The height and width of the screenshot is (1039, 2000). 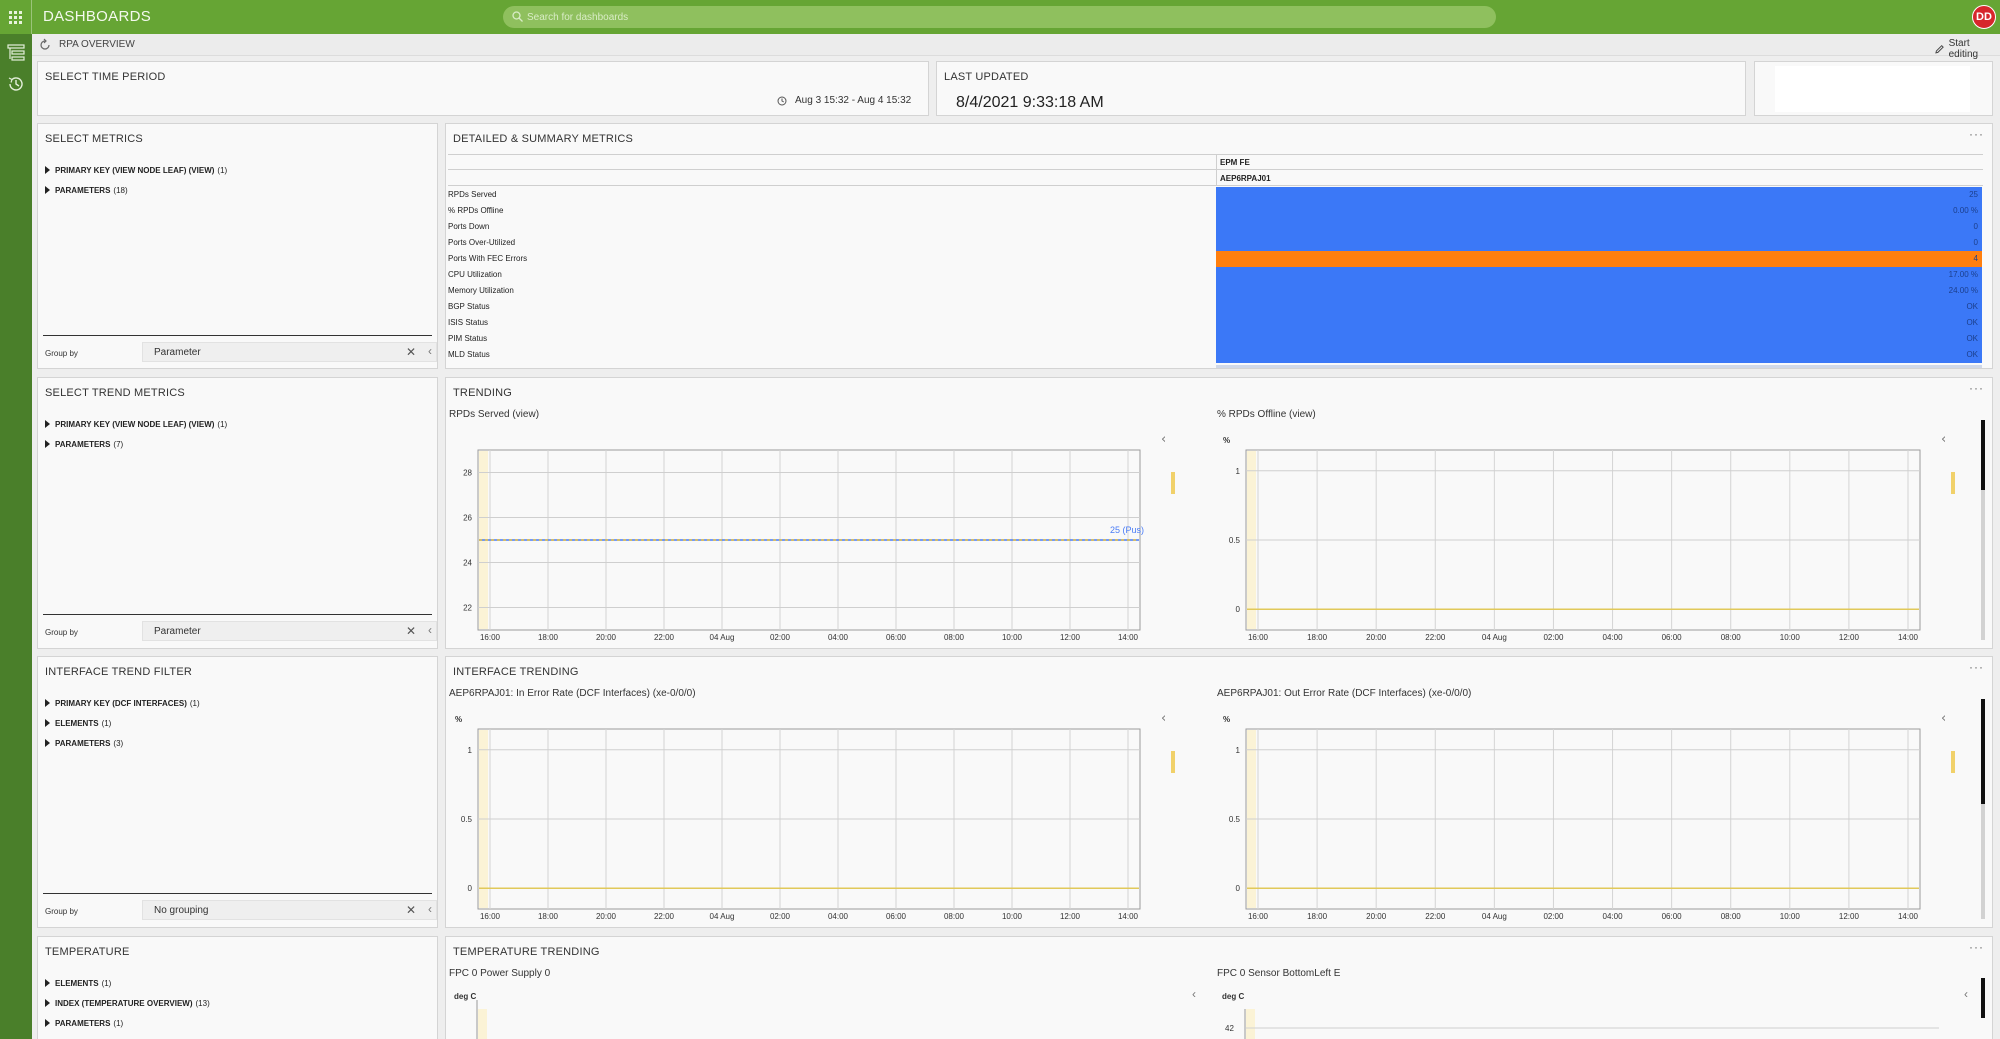 I want to click on y-tick-label: 42, so click(x=1229, y=1028).